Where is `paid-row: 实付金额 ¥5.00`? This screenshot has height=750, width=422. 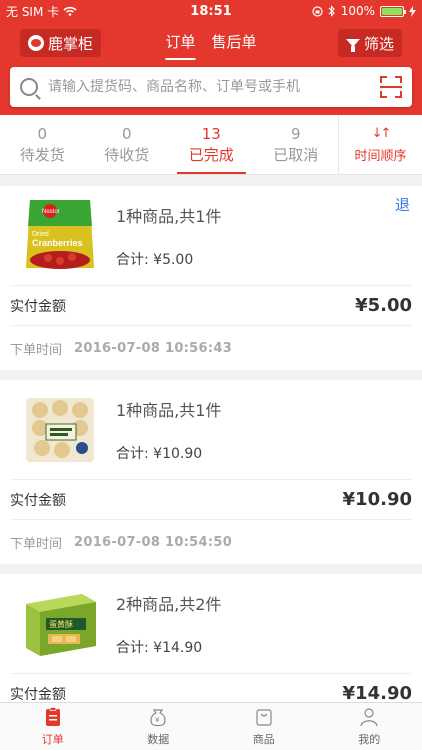
paid-row: 实付金额 ¥5.00 is located at coordinates (211, 306).